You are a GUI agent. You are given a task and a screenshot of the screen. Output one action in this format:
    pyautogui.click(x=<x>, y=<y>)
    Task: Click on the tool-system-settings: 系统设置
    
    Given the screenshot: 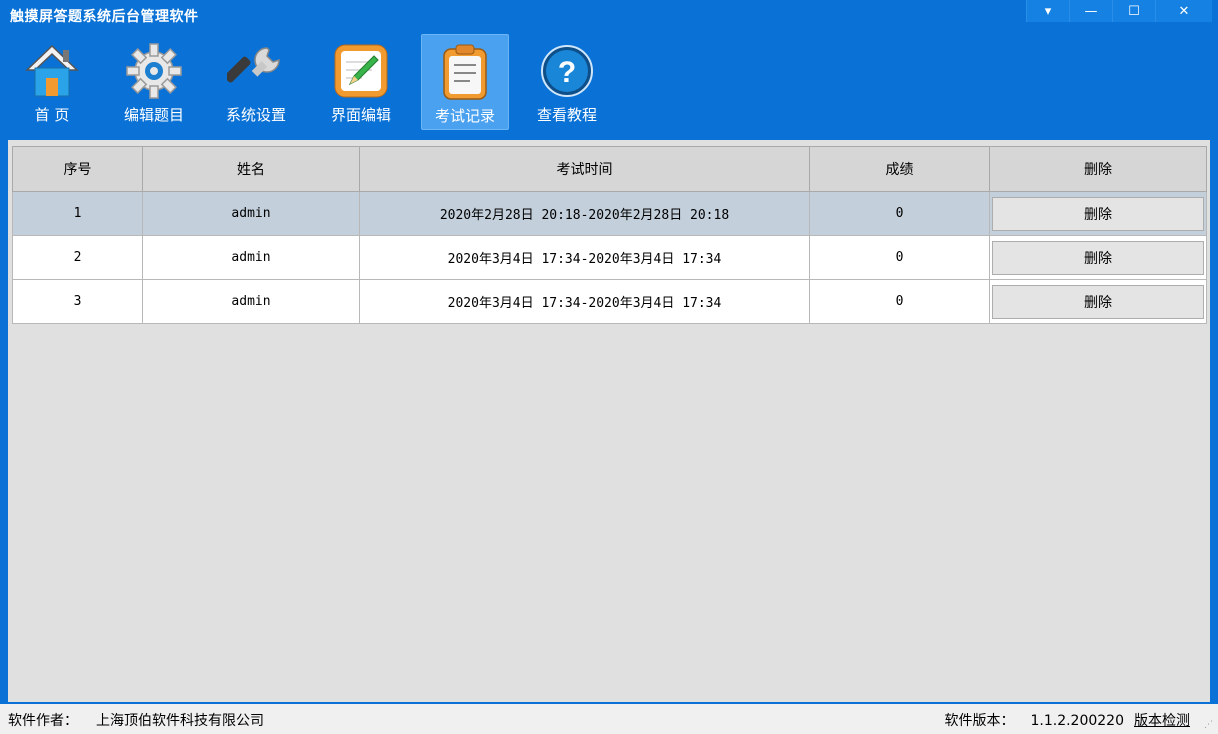 What is the action you would take?
    pyautogui.click(x=256, y=82)
    